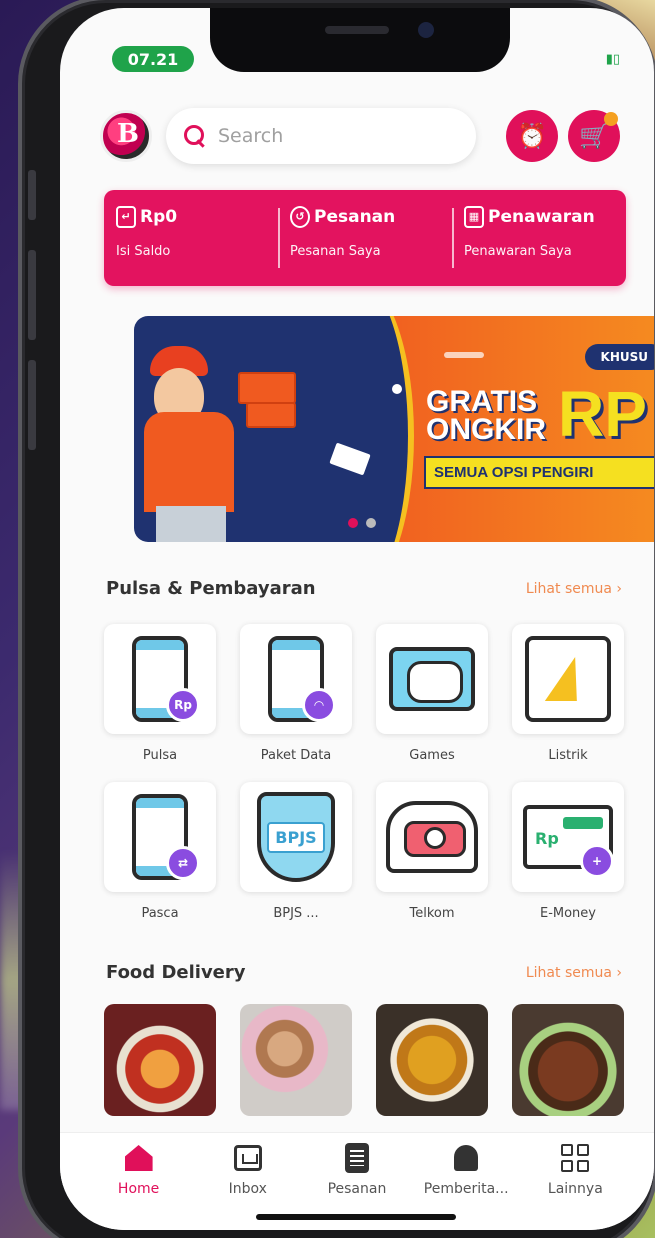 The image size is (655, 1238). What do you see at coordinates (397, 389) in the screenshot?
I see `banner-sparkle` at bounding box center [397, 389].